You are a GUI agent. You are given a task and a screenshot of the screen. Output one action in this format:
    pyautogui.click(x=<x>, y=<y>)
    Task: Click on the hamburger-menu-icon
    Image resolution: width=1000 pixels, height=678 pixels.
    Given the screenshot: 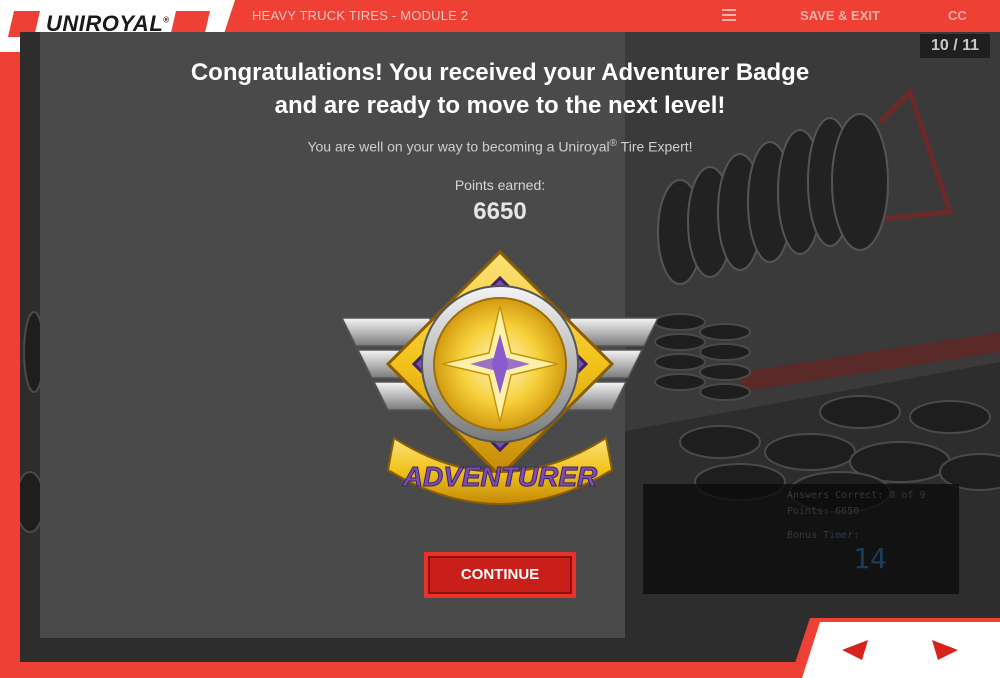 What is the action you would take?
    pyautogui.click(x=729, y=15)
    